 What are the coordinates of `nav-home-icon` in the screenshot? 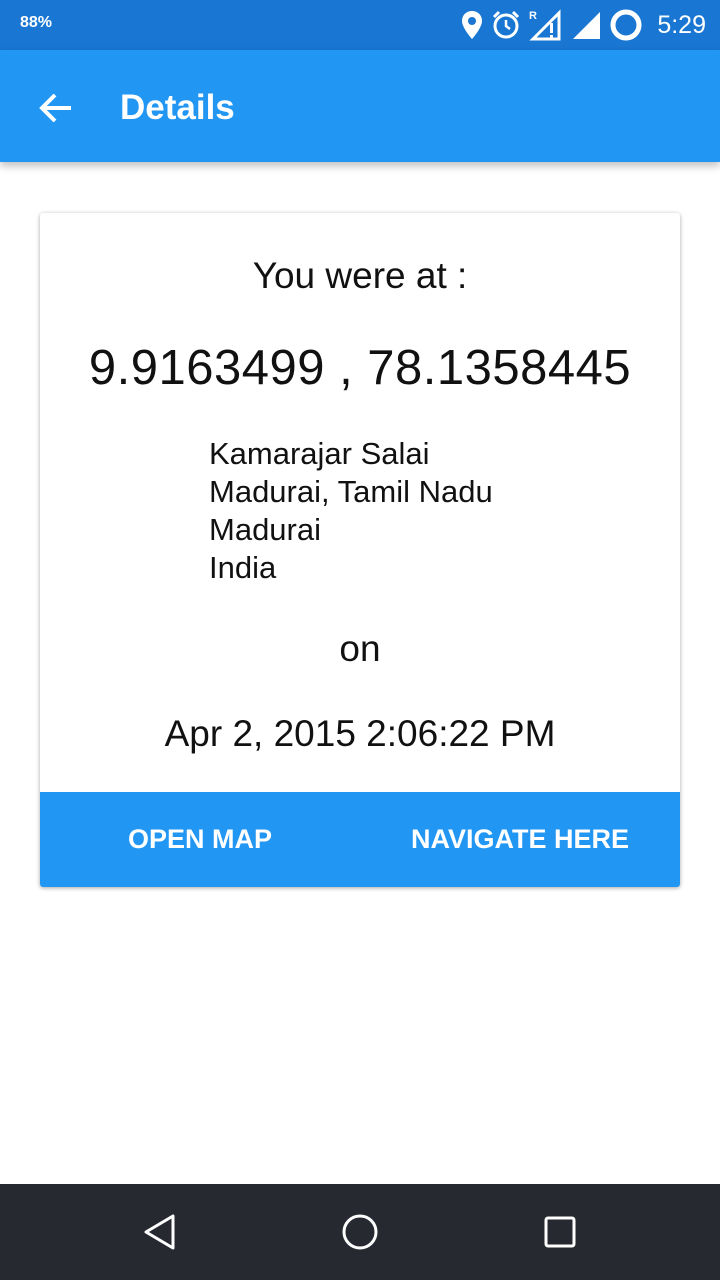 It's located at (360, 1232).